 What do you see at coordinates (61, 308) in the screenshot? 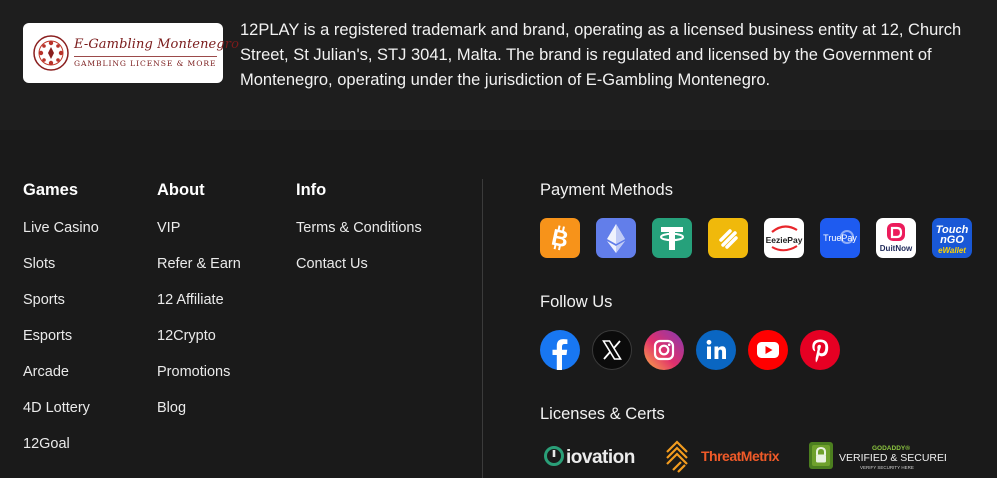
I see `footer-link-sports: Sports` at bounding box center [61, 308].